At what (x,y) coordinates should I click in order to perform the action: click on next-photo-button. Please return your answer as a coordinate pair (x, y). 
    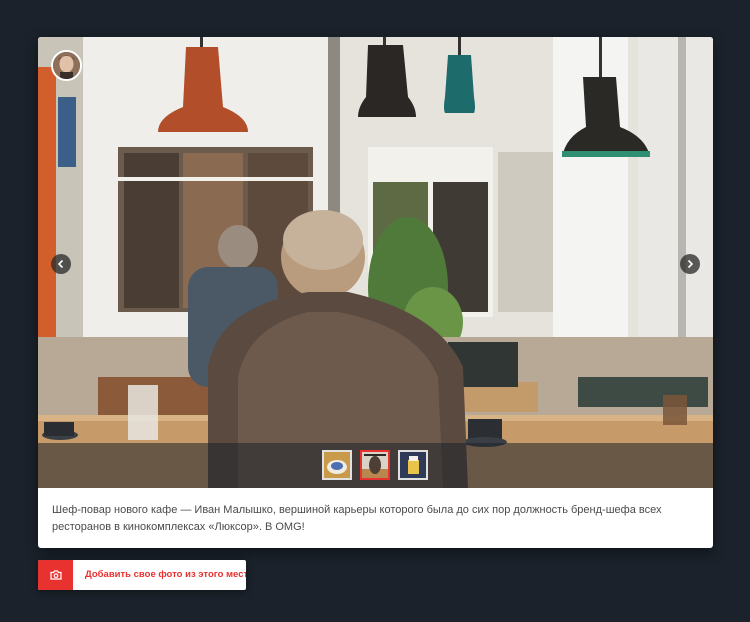
    Looking at the image, I should click on (690, 264).